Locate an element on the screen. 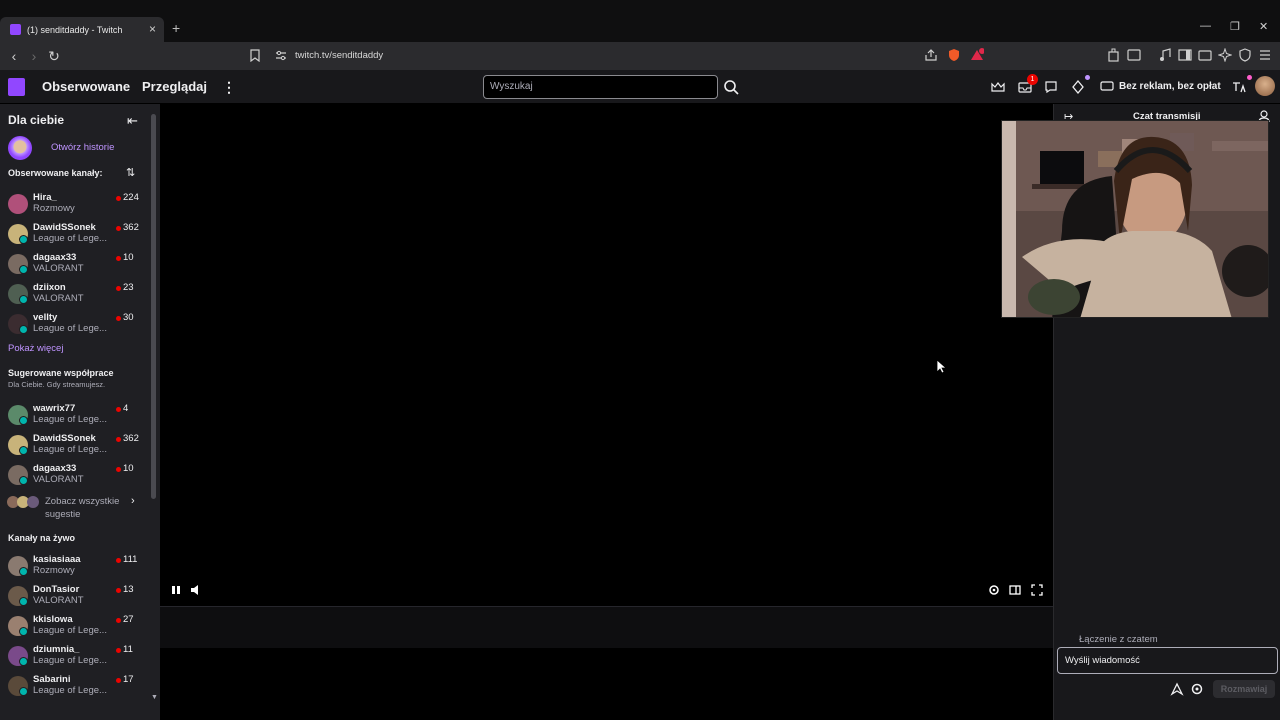 The height and width of the screenshot is (720, 1280). user-avatar is located at coordinates (1265, 86).